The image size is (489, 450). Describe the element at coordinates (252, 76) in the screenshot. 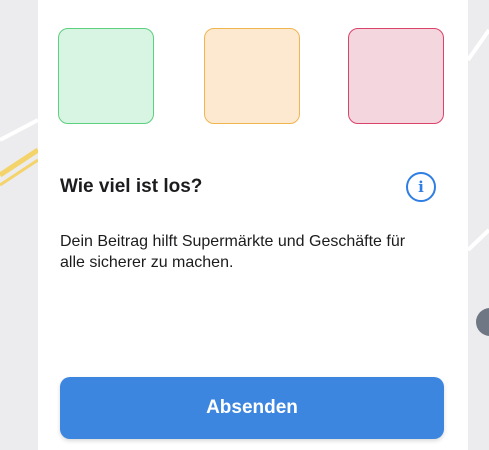

I see `crowd-level-medium-option` at that location.